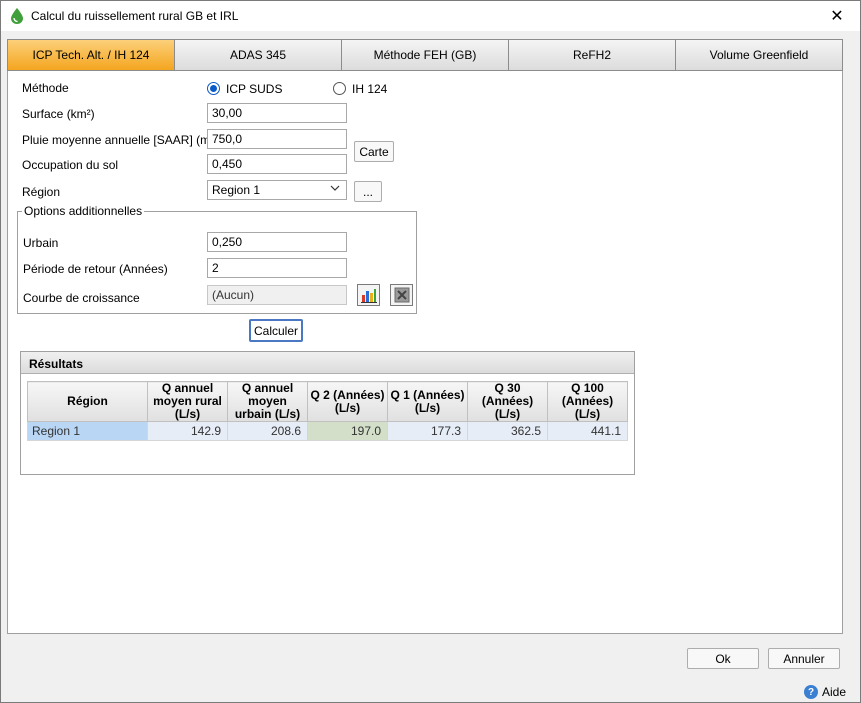  I want to click on tab-volume-greenfield: Volume Greenfield, so click(759, 55).